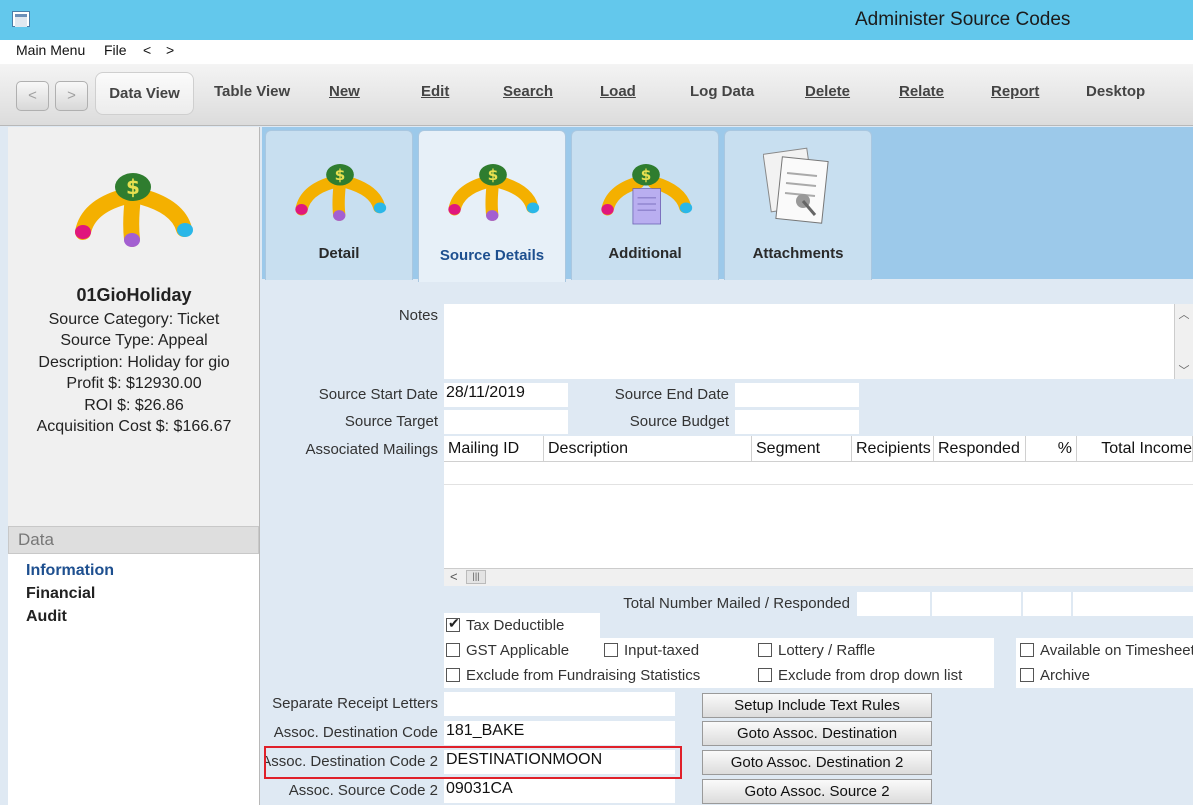  Describe the element at coordinates (339, 253) in the screenshot. I see `tab-detail-label: Detail` at that location.